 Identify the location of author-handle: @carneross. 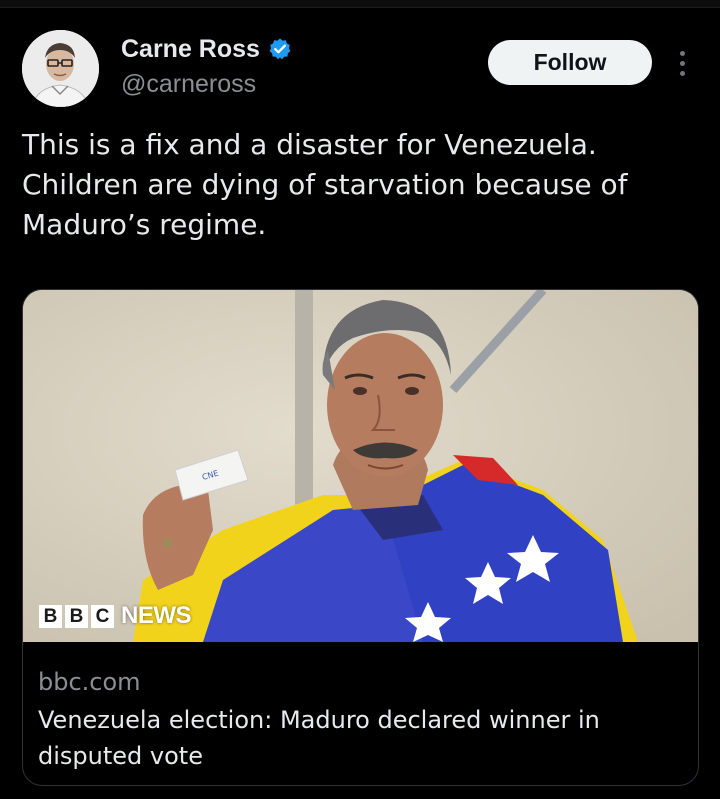
(188, 84).